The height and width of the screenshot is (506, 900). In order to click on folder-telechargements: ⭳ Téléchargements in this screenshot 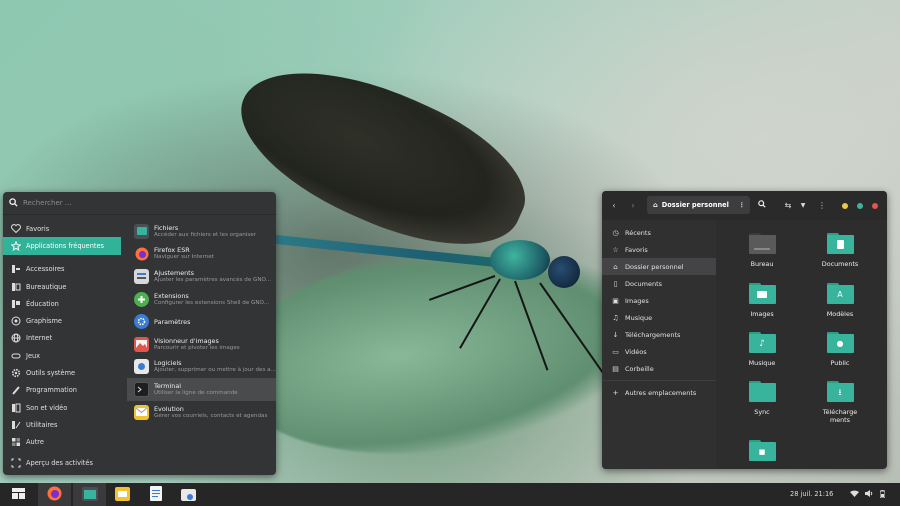, I will do `click(840, 402)`.